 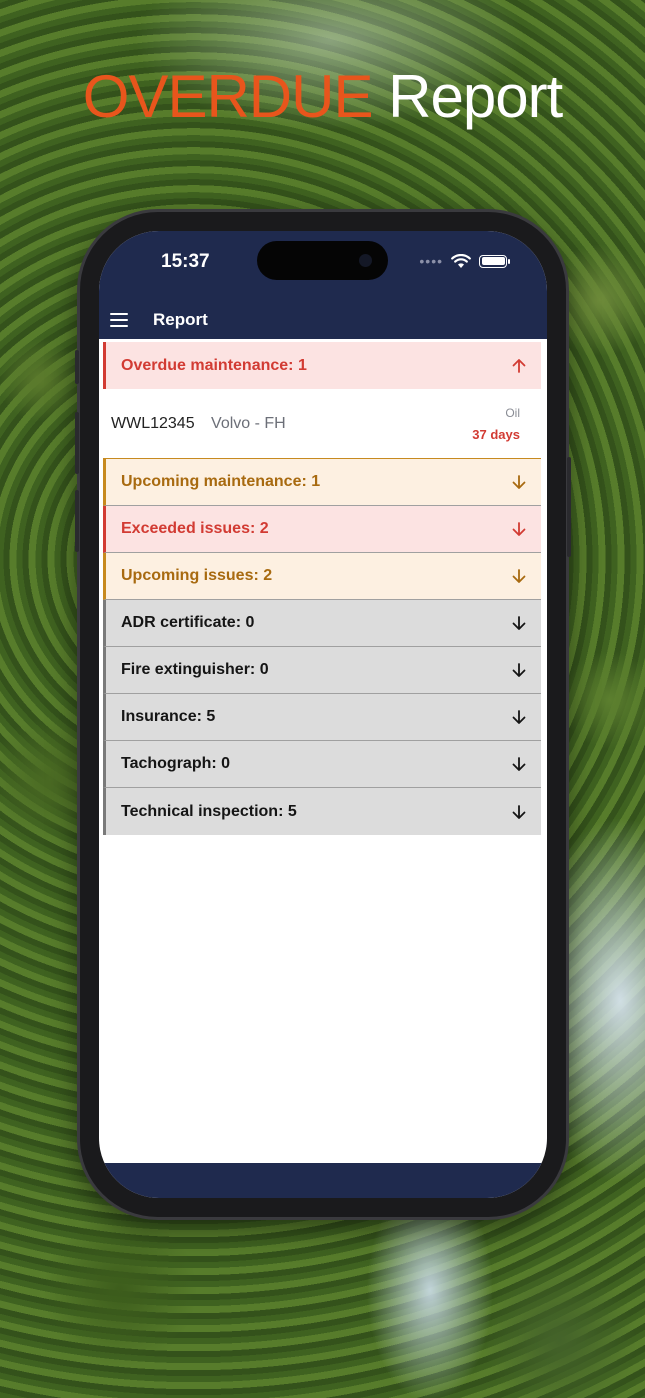 What do you see at coordinates (119, 320) in the screenshot?
I see `hamburger-menu-icon` at bounding box center [119, 320].